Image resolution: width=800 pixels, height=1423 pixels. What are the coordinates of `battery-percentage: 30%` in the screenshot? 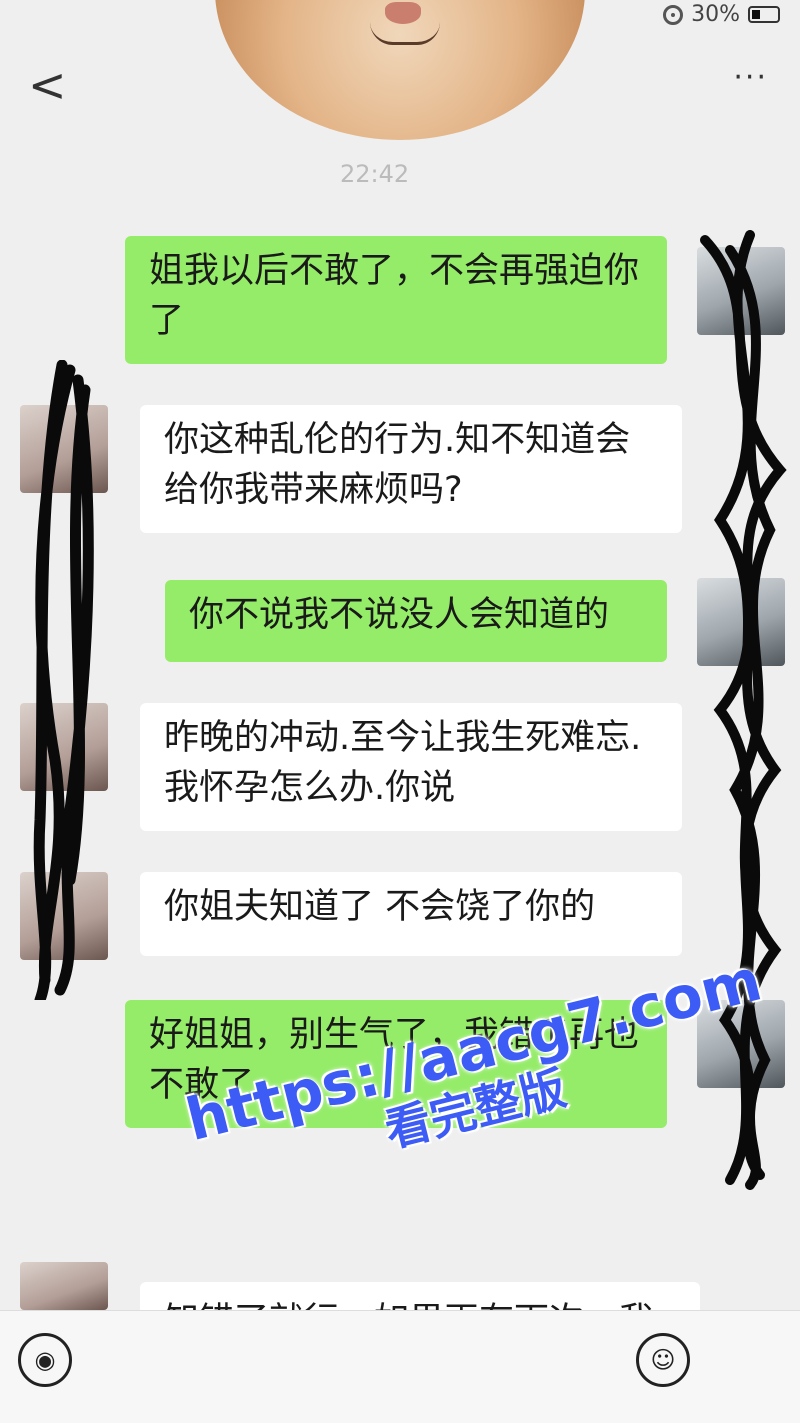 It's located at (715, 14).